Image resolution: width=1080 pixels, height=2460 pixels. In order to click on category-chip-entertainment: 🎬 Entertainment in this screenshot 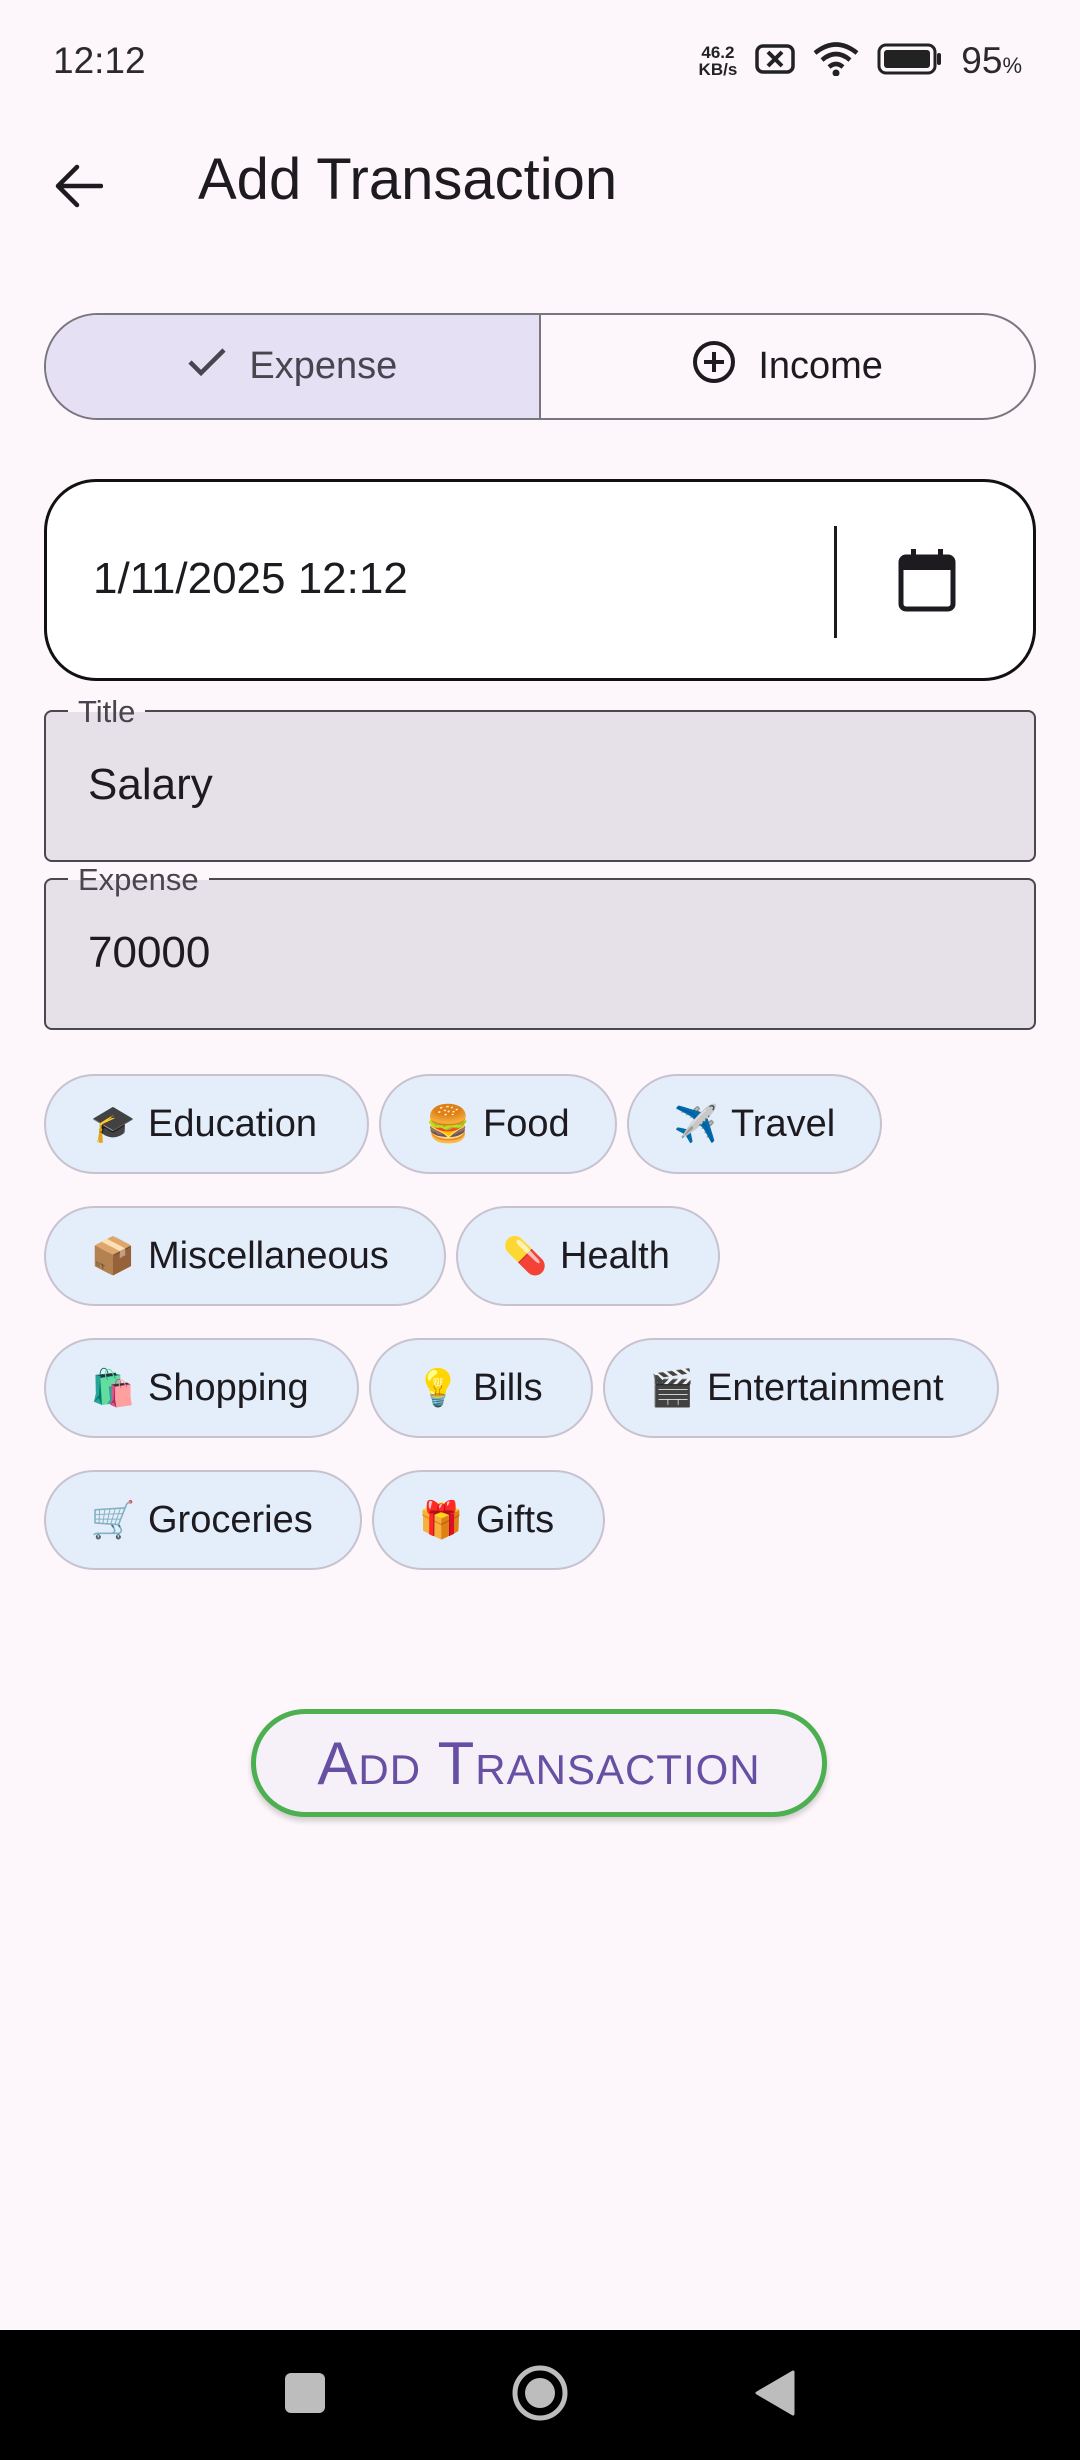, I will do `click(801, 1388)`.